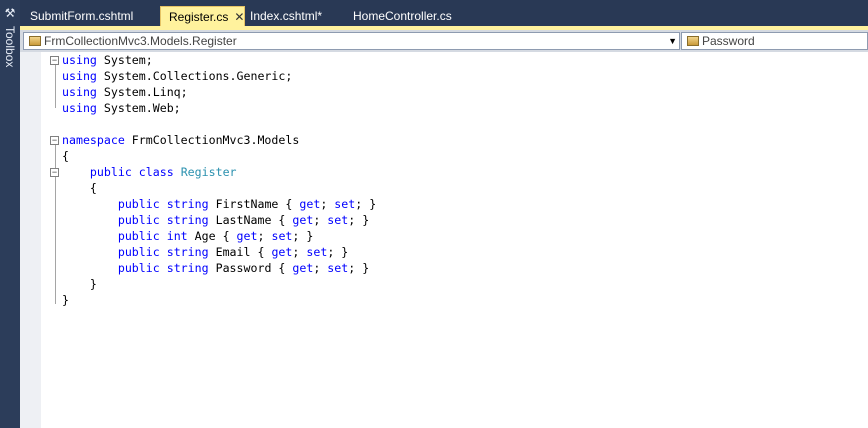  Describe the element at coordinates (10, 214) in the screenshot. I see `toolbox-panel: ⚒ Toolbox` at that location.